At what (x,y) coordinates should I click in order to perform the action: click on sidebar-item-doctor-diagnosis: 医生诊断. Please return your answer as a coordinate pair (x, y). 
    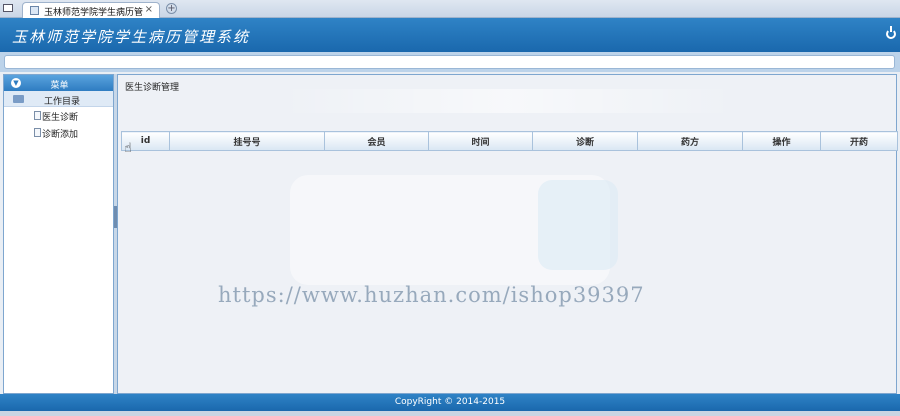
    Looking at the image, I should click on (58, 115).